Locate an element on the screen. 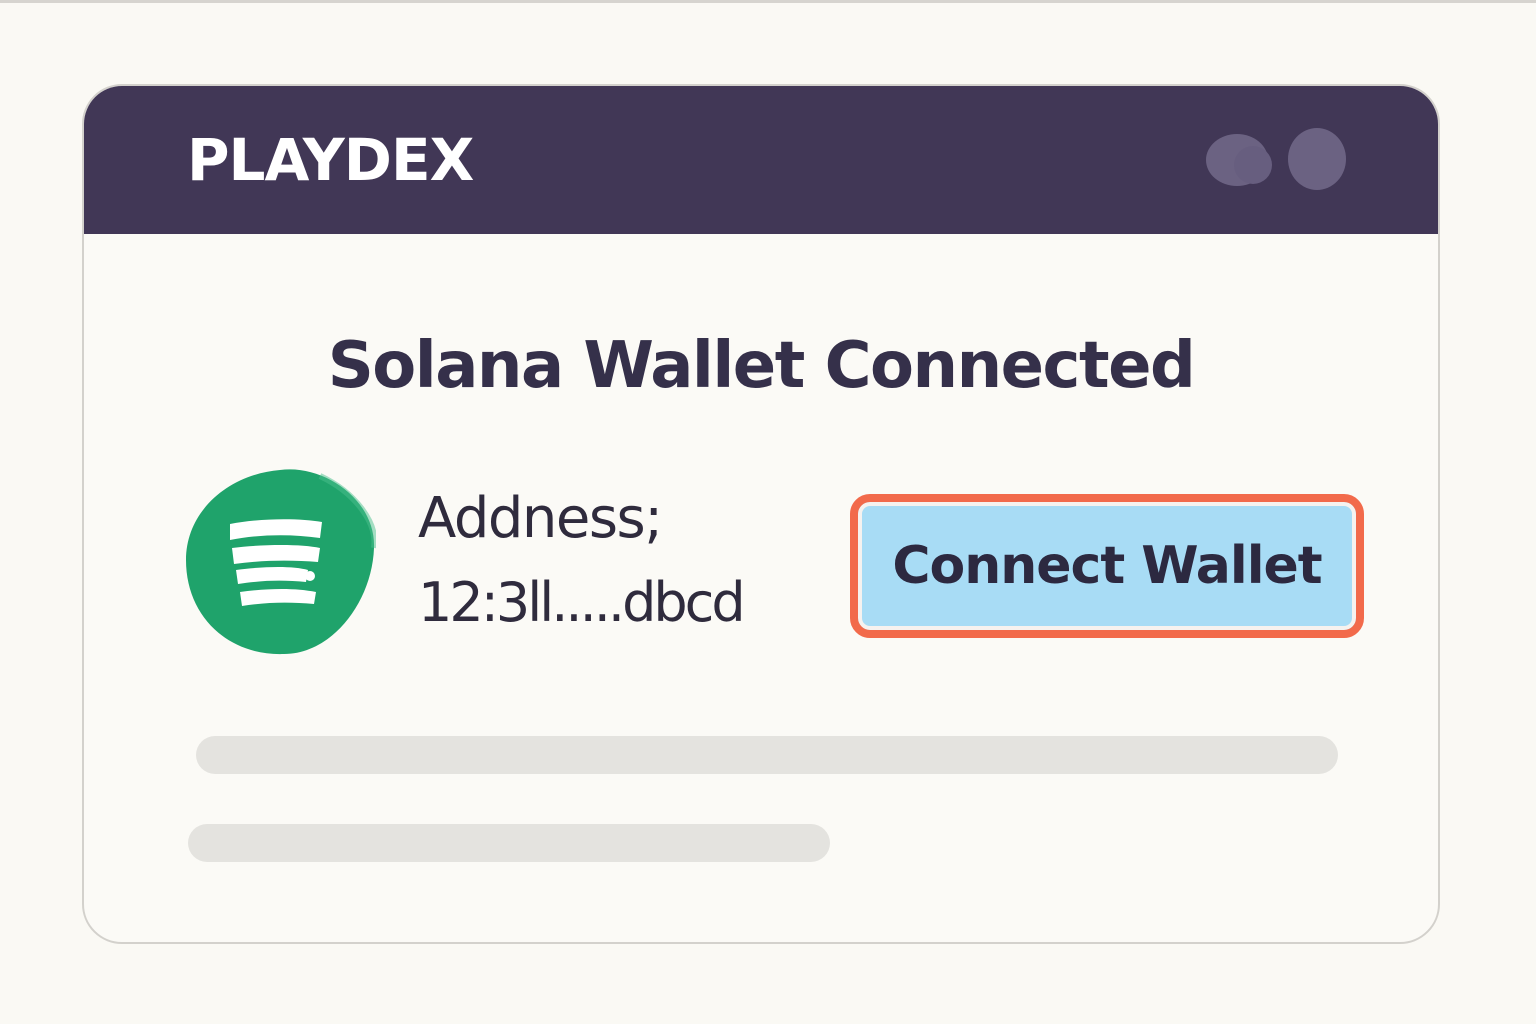 The width and height of the screenshot is (1536, 1024). connect-wallet-button: Connect Wallet is located at coordinates (1107, 566).